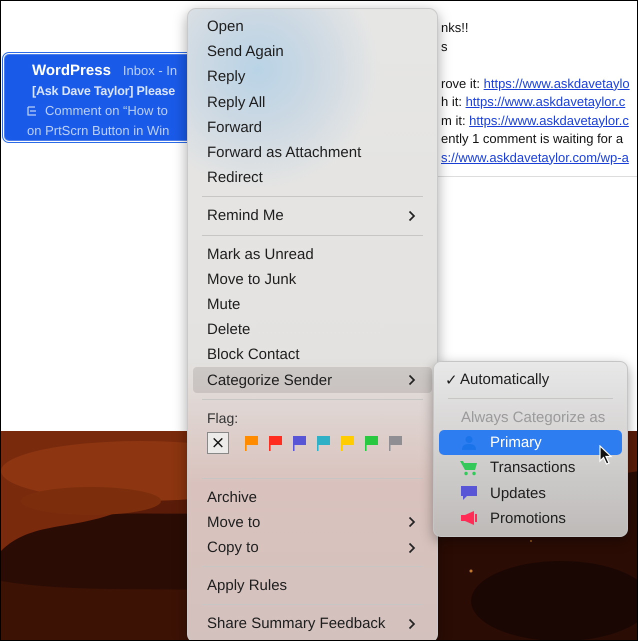 Image resolution: width=638 pixels, height=641 pixels. Describe the element at coordinates (312, 585) in the screenshot. I see `menu-item: Apply Rules` at that location.